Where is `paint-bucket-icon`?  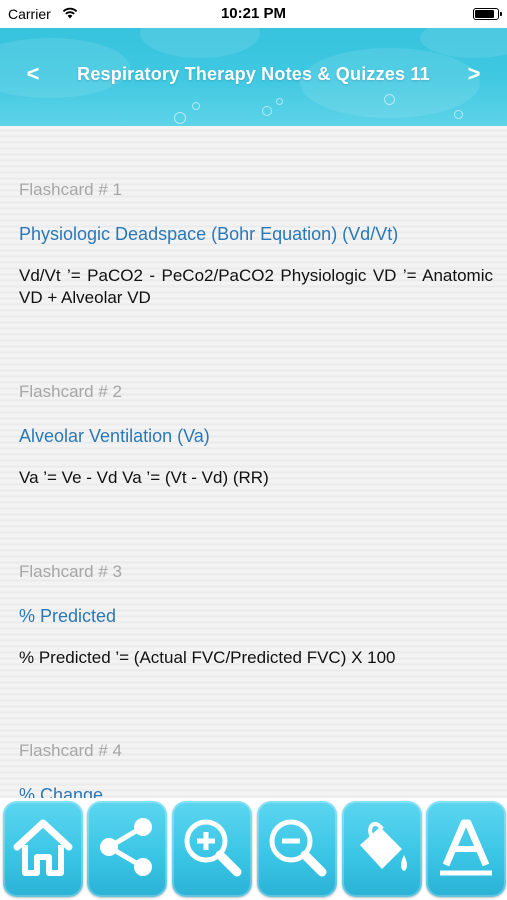 paint-bucket-icon is located at coordinates (383, 846).